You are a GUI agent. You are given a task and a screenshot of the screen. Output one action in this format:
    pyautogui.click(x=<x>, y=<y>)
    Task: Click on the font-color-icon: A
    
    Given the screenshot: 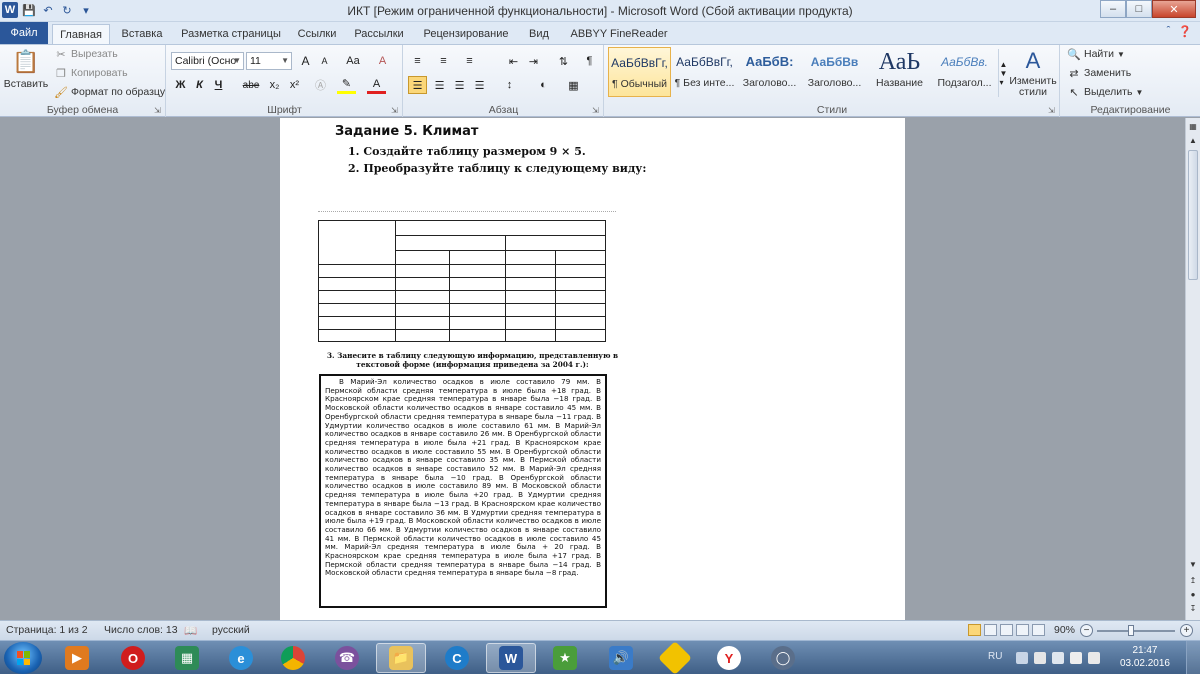 What is the action you would take?
    pyautogui.click(x=376, y=85)
    